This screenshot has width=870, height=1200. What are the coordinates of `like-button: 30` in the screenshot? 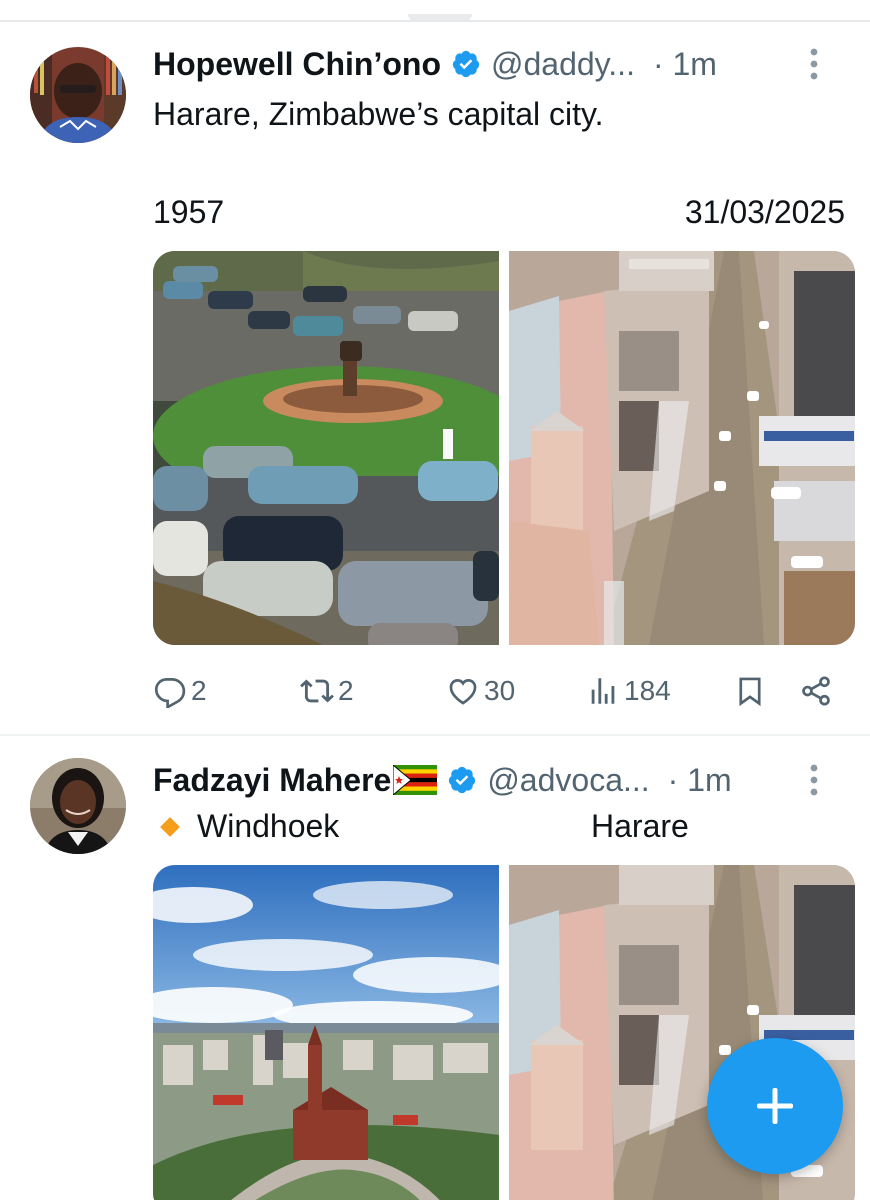 It's located at (480, 691).